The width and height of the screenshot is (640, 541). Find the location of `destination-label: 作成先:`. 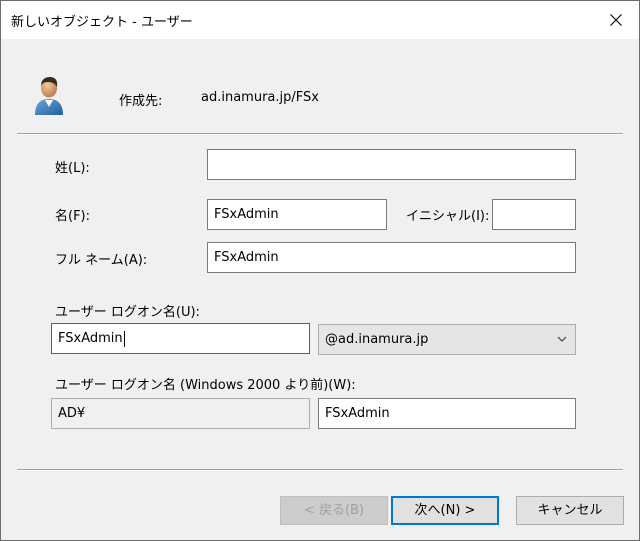

destination-label: 作成先: is located at coordinates (141, 101).